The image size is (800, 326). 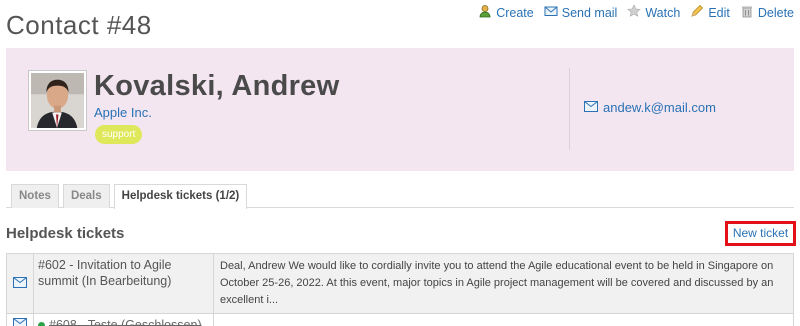 I want to click on tab-bar: Notes Deals Helpdesk tickets (1/2), so click(x=400, y=196).